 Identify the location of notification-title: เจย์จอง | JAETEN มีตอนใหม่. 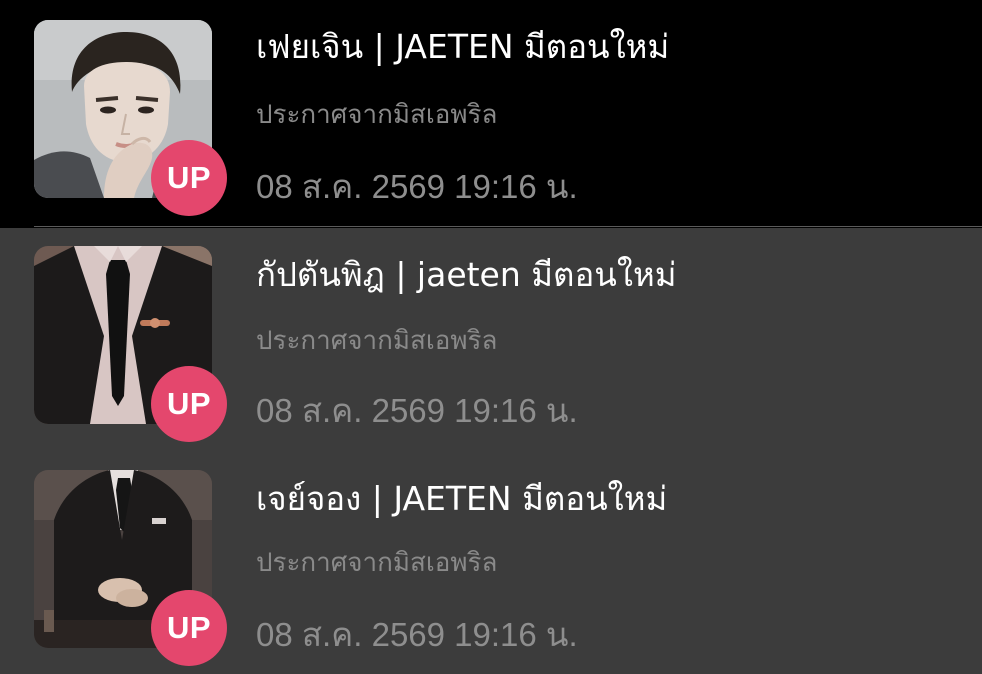
(462, 498).